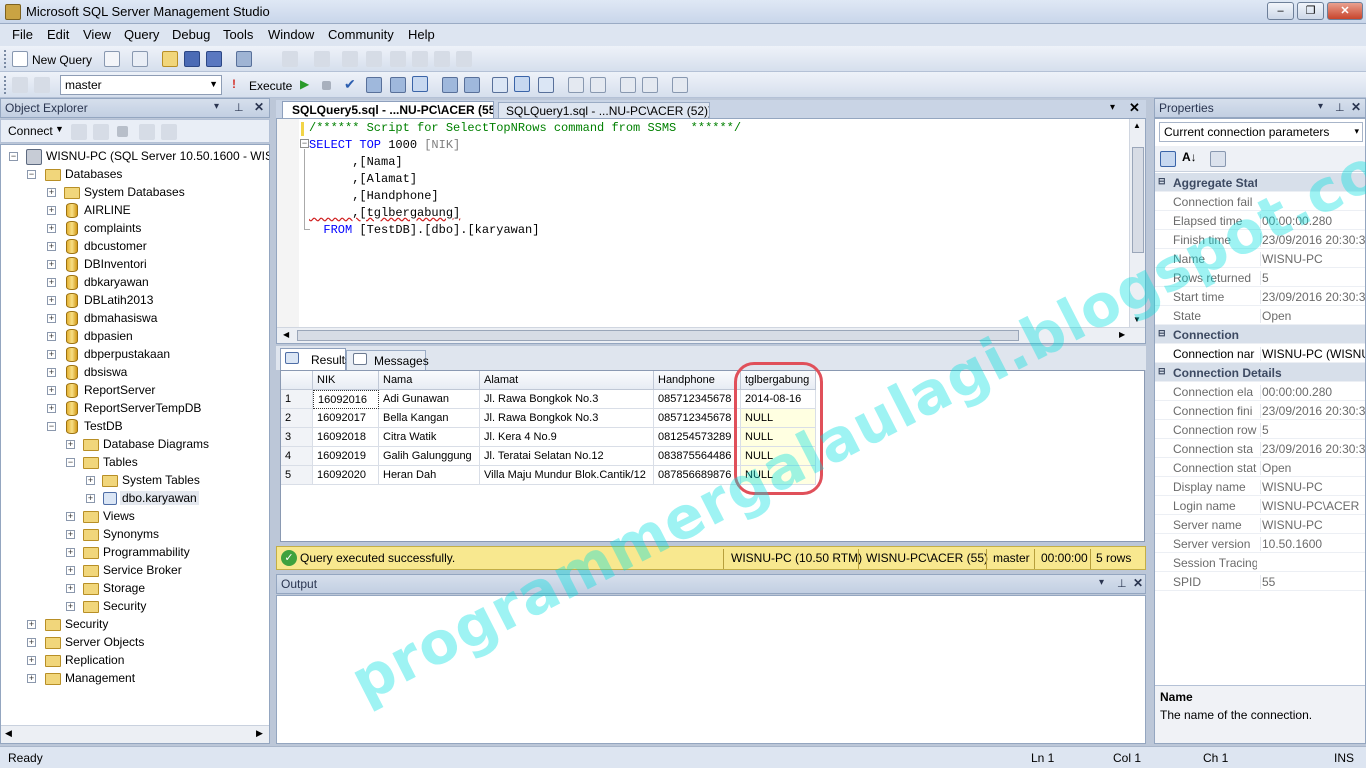  I want to click on property-row: Server name WISNU-PC, so click(1260, 524).